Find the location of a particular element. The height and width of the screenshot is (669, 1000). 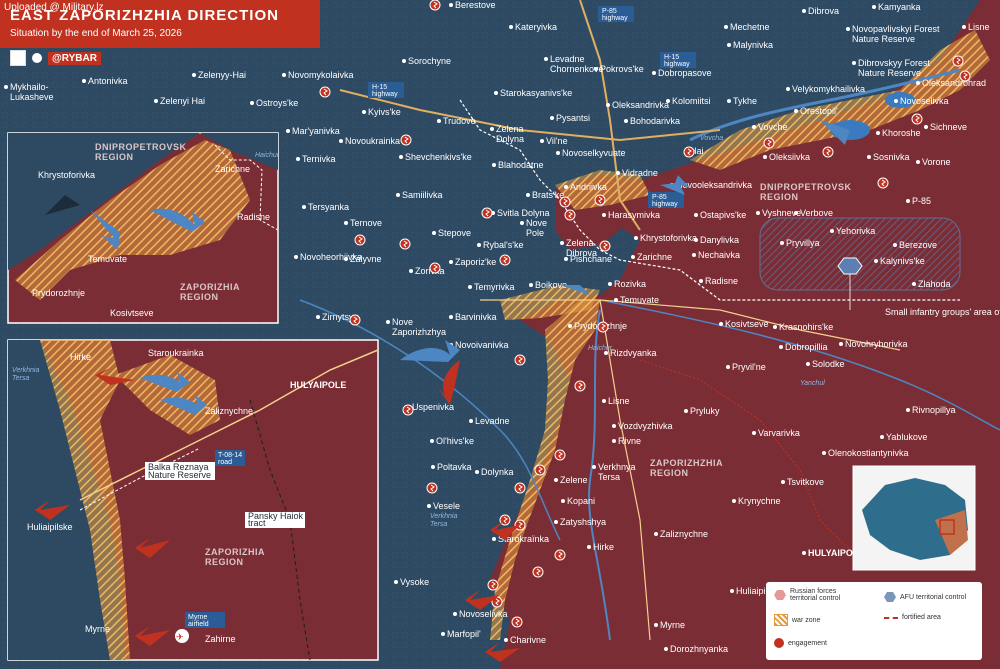

road-label-h15-top: H-15highway is located at coordinates (678, 60).